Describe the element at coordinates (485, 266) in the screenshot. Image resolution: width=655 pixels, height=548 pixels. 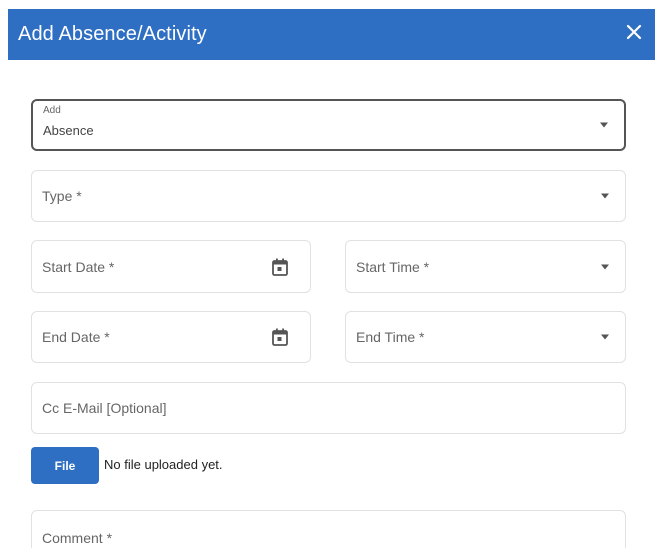
I see `start-time-select: Start Time *` at that location.